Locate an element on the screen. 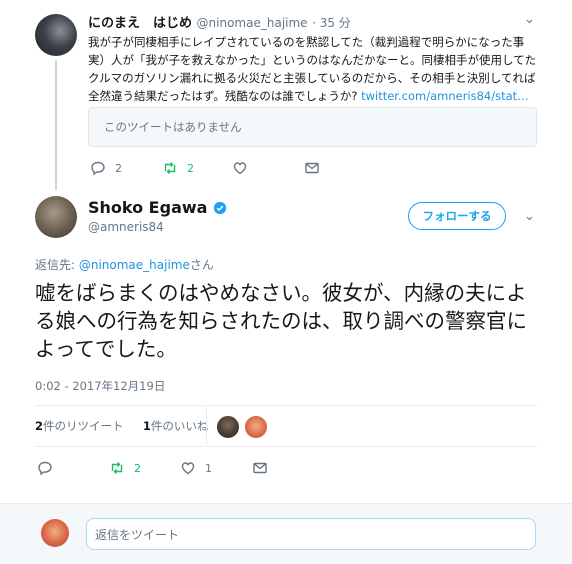 The width and height of the screenshot is (572, 564). likers-avatars is located at coordinates (244, 427).